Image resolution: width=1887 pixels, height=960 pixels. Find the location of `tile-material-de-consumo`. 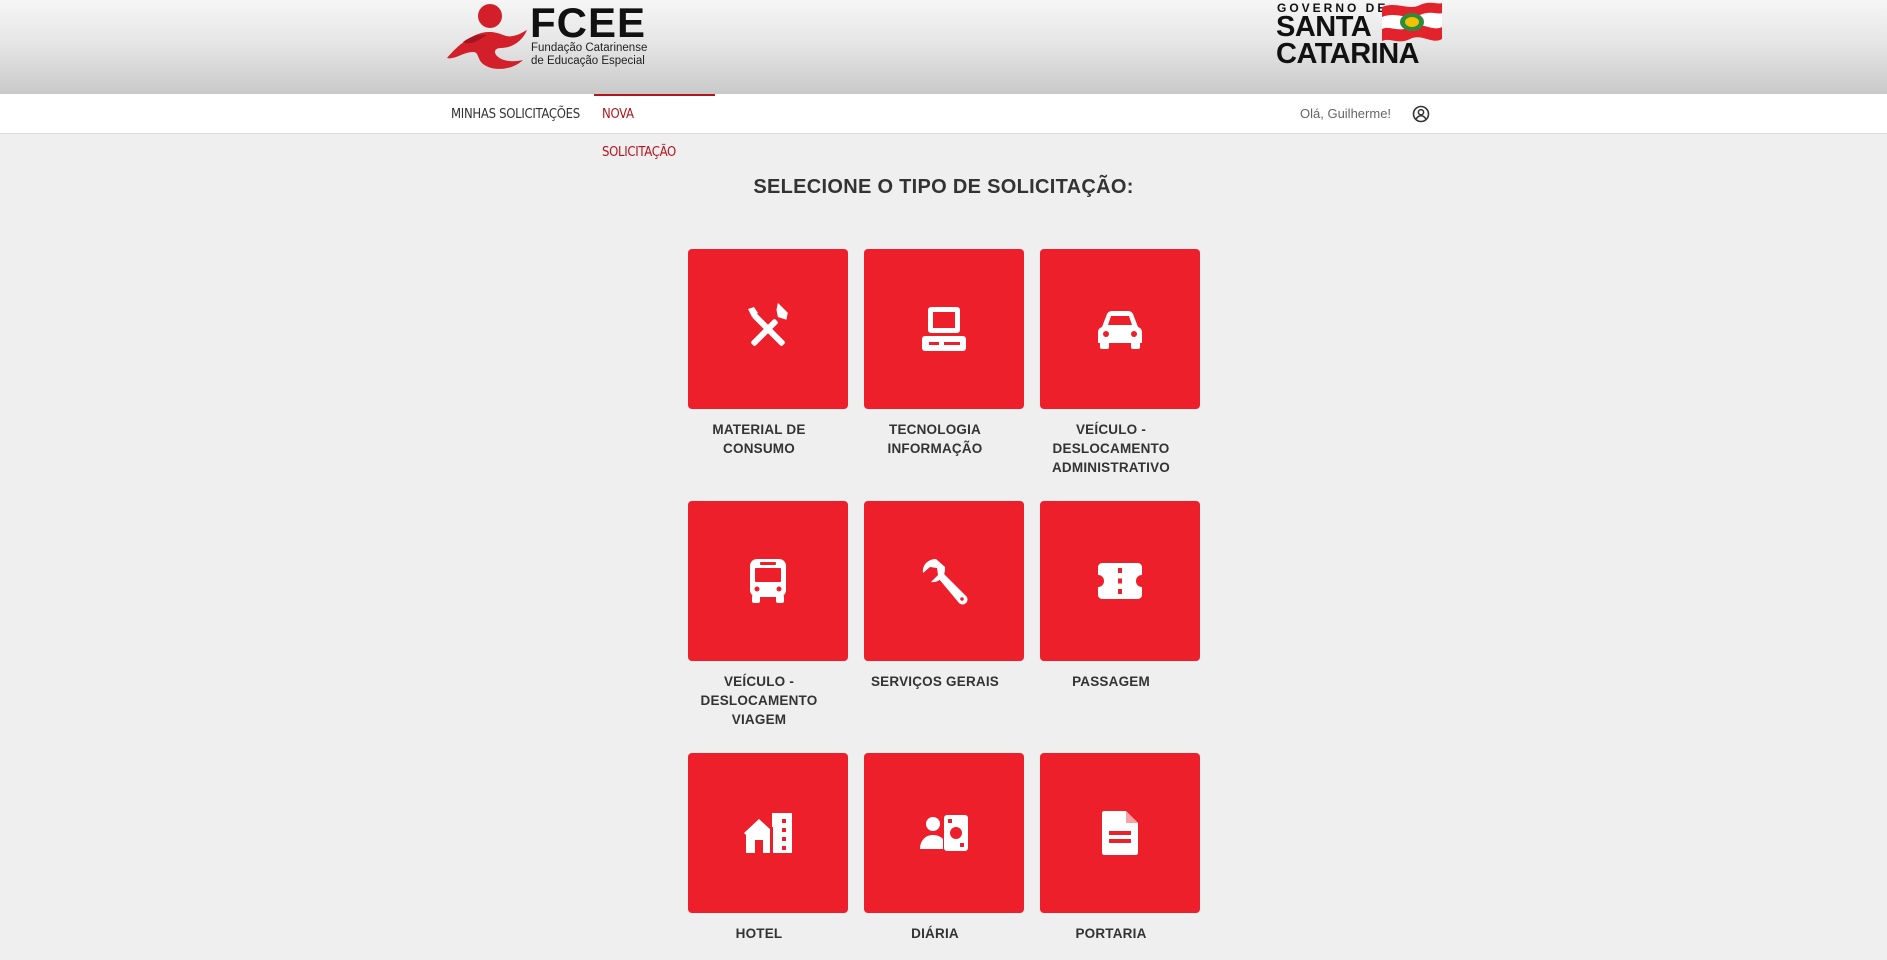

tile-material-de-consumo is located at coordinates (768, 329).